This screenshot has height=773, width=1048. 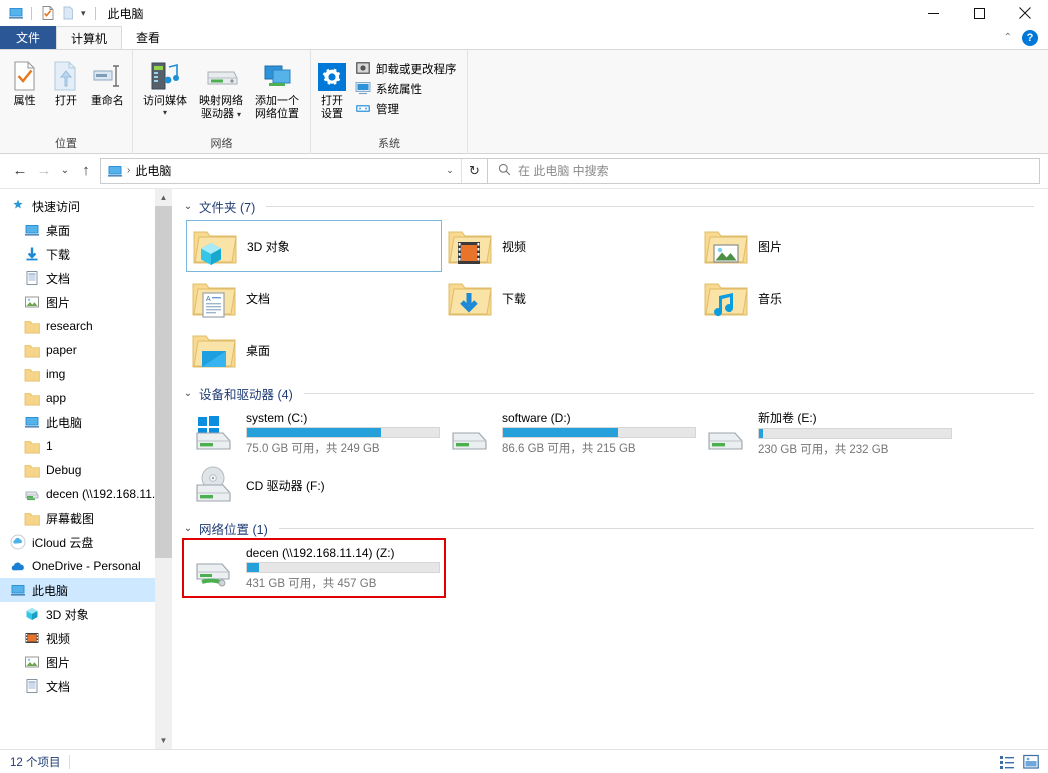 I want to click on window-title: 此电脑, so click(x=125, y=13).